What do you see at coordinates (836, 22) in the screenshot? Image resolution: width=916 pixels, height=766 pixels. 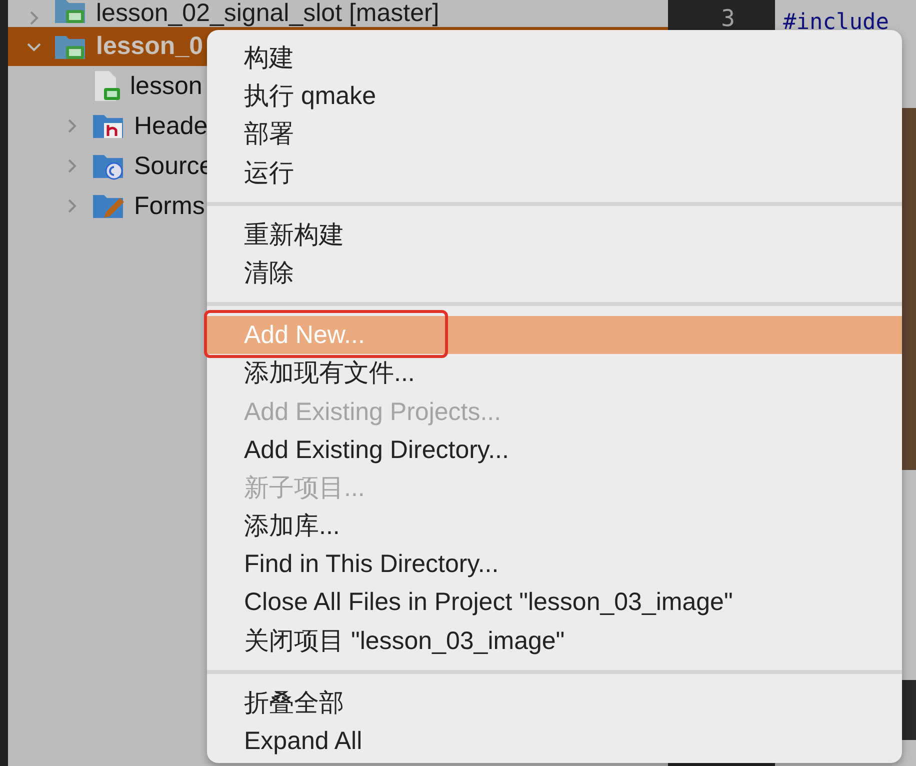 I see `code-text: #include` at bounding box center [836, 22].